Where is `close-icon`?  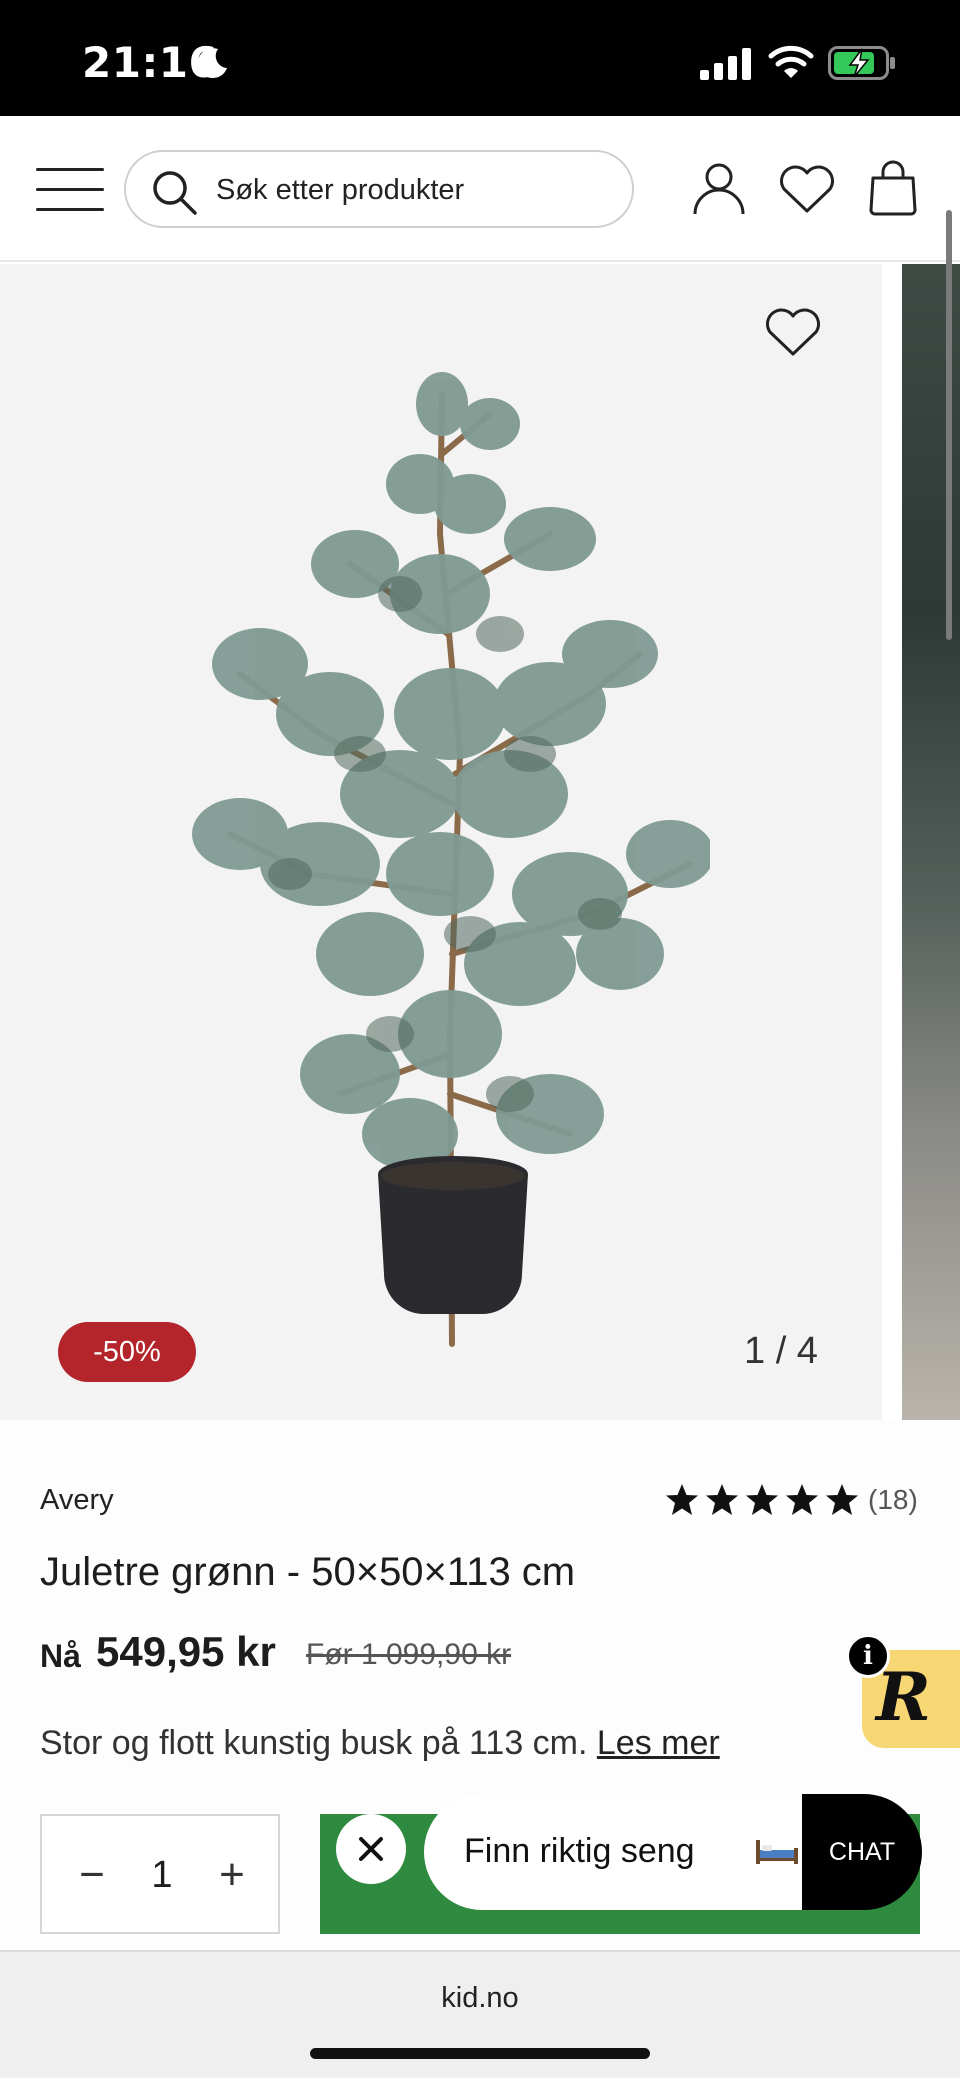
close-icon is located at coordinates (371, 1849).